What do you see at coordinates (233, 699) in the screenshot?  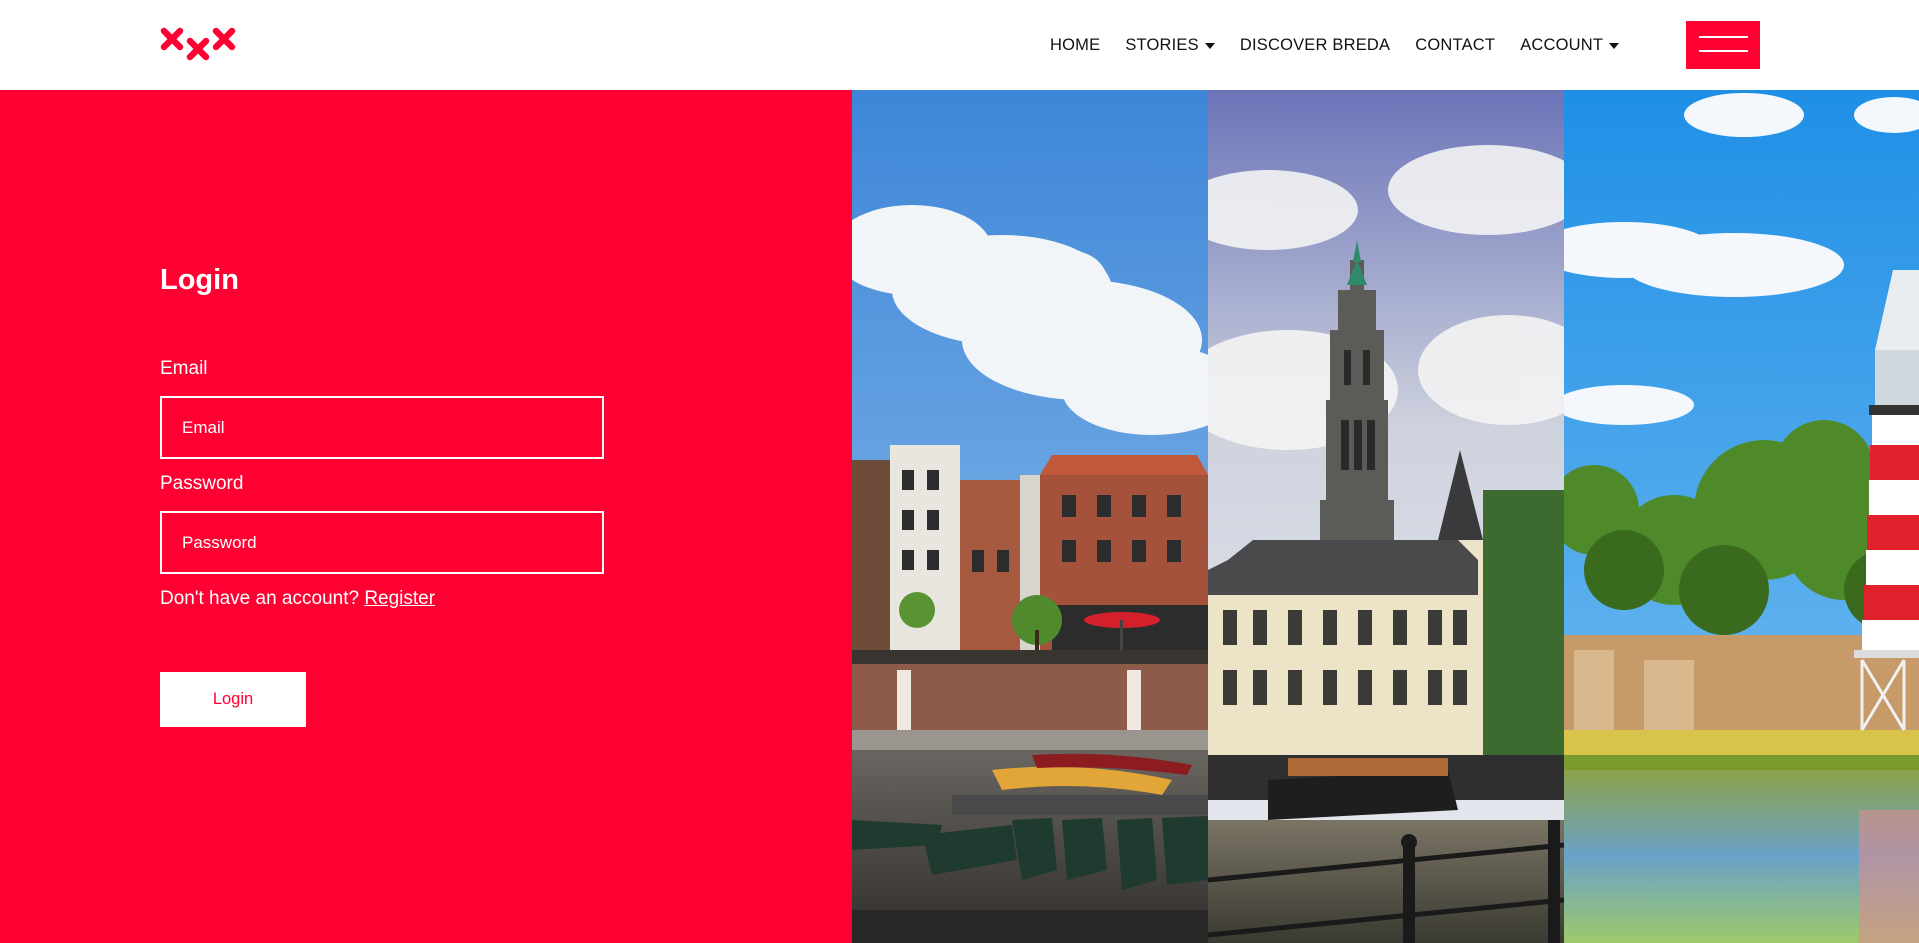 I see `login-submit-button: Login` at bounding box center [233, 699].